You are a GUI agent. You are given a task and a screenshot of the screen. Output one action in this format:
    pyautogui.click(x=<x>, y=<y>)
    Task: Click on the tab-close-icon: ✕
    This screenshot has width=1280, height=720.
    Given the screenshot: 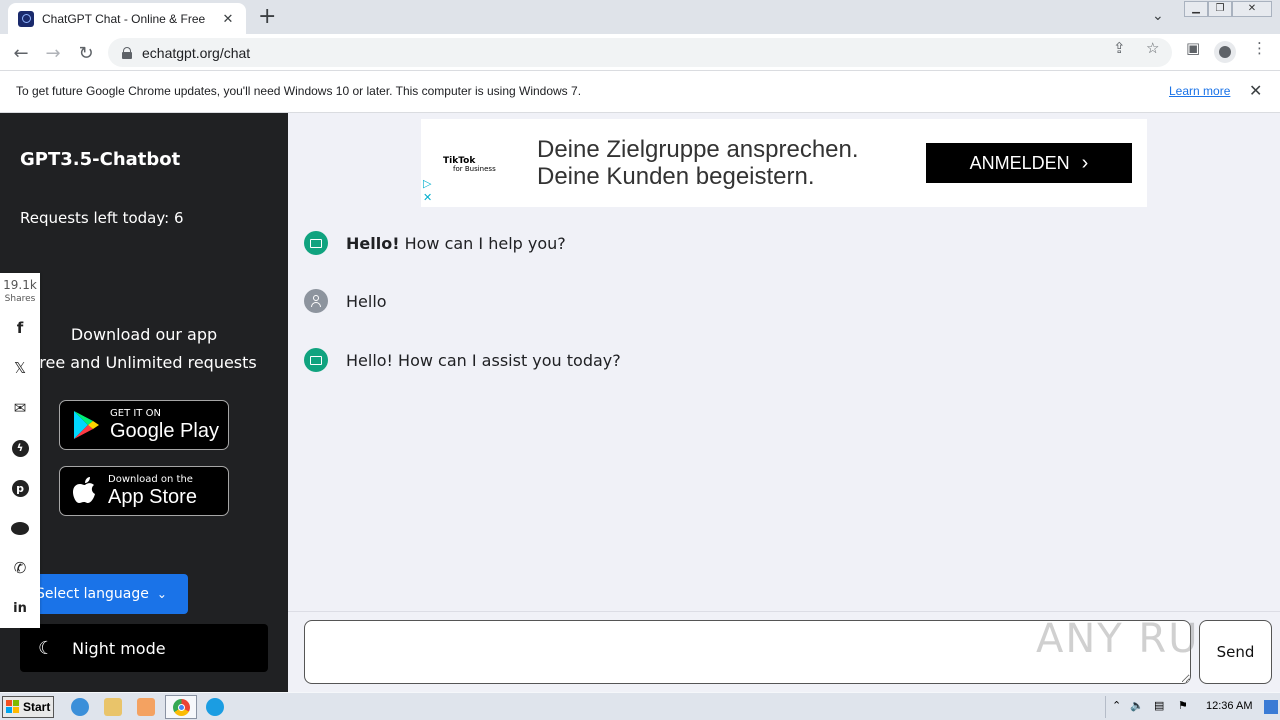 What is the action you would take?
    pyautogui.click(x=228, y=19)
    